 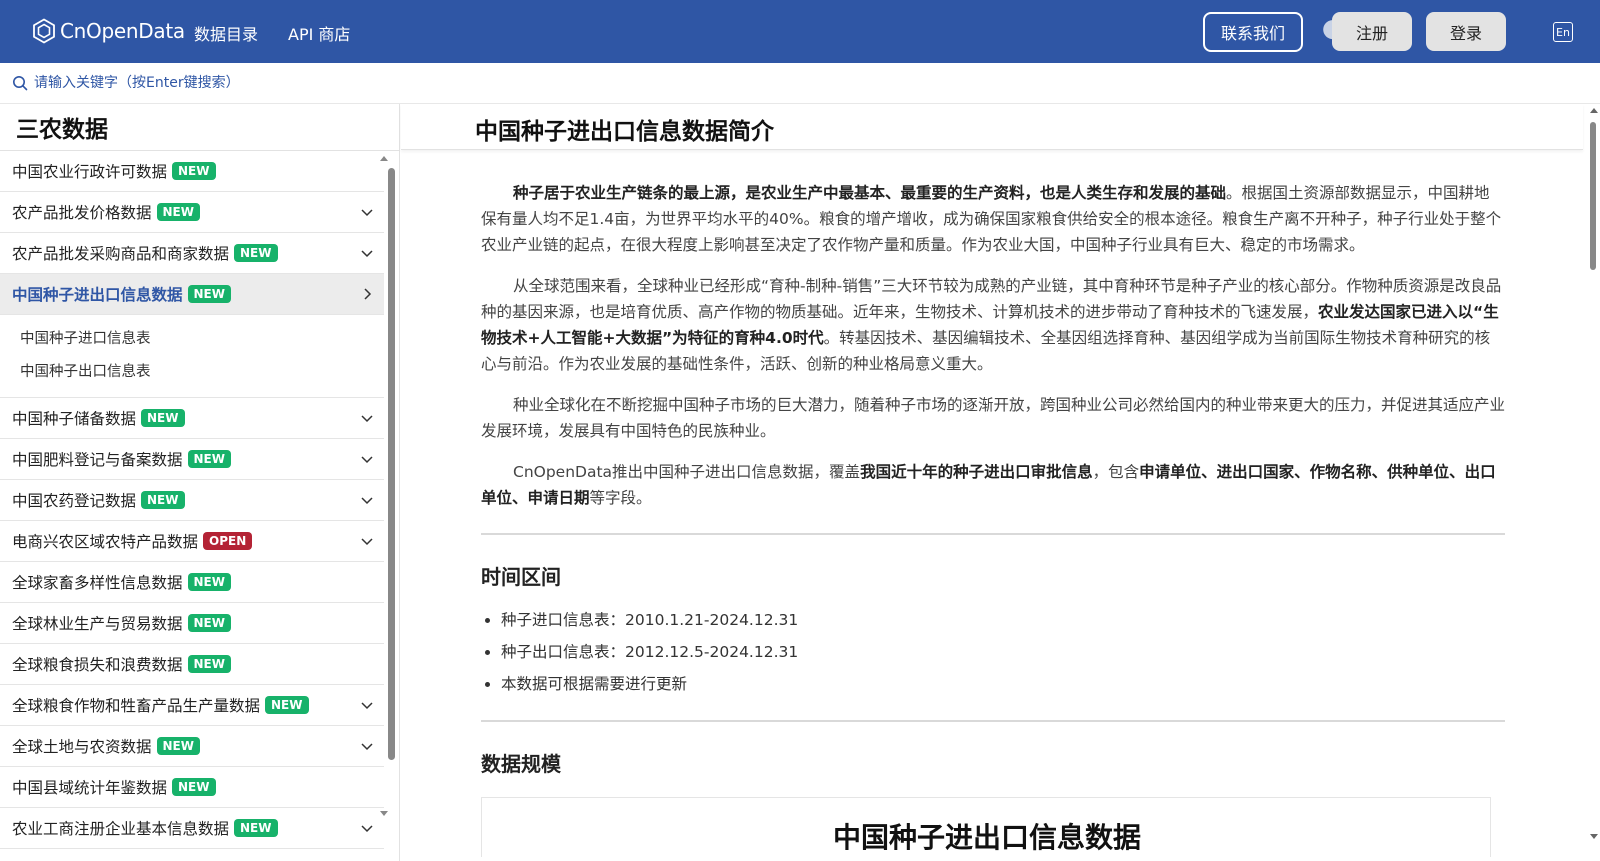 What do you see at coordinates (1003, 652) in the screenshot?
I see `list-item: 种子出口信息表：2012.12.5-2024.12.31` at bounding box center [1003, 652].